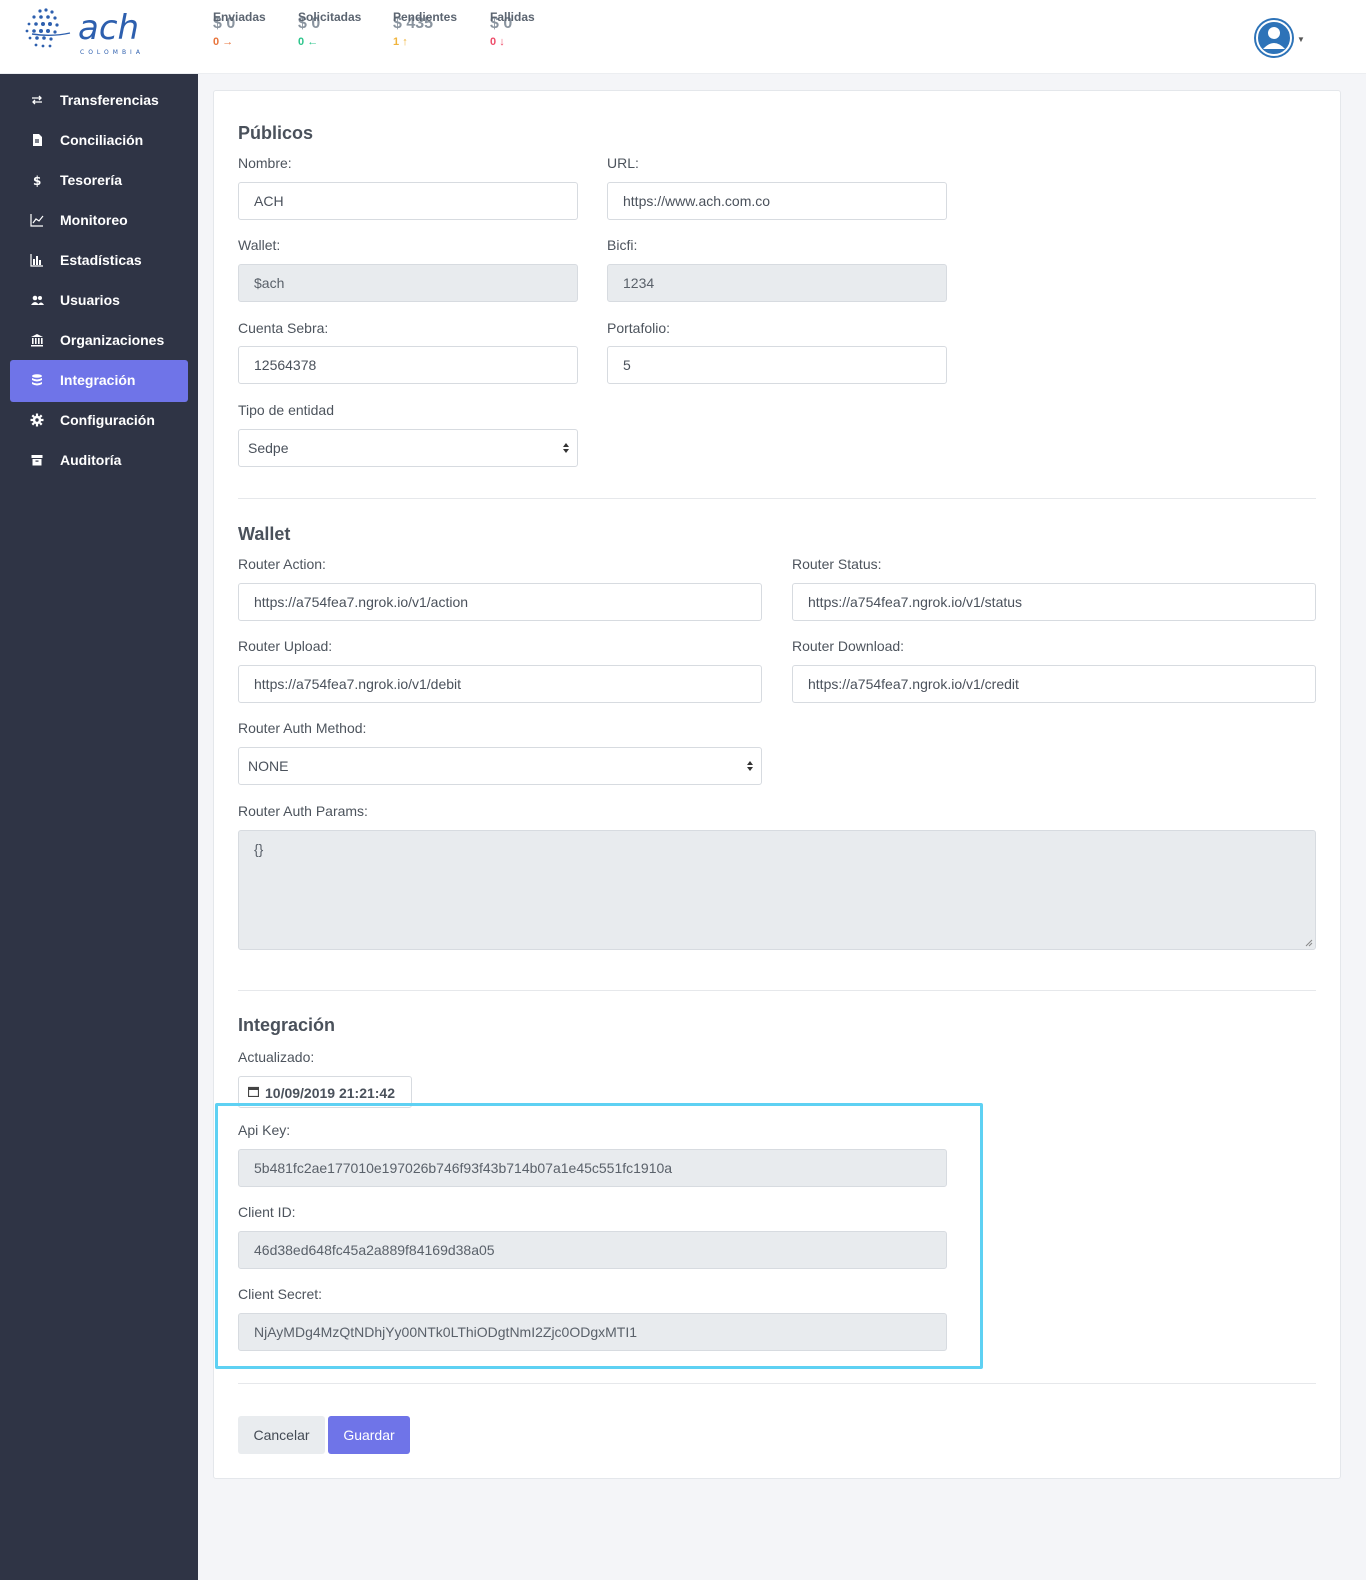 Image resolution: width=1366 pixels, height=1580 pixels. What do you see at coordinates (37, 340) in the screenshot?
I see `bank-icon` at bounding box center [37, 340].